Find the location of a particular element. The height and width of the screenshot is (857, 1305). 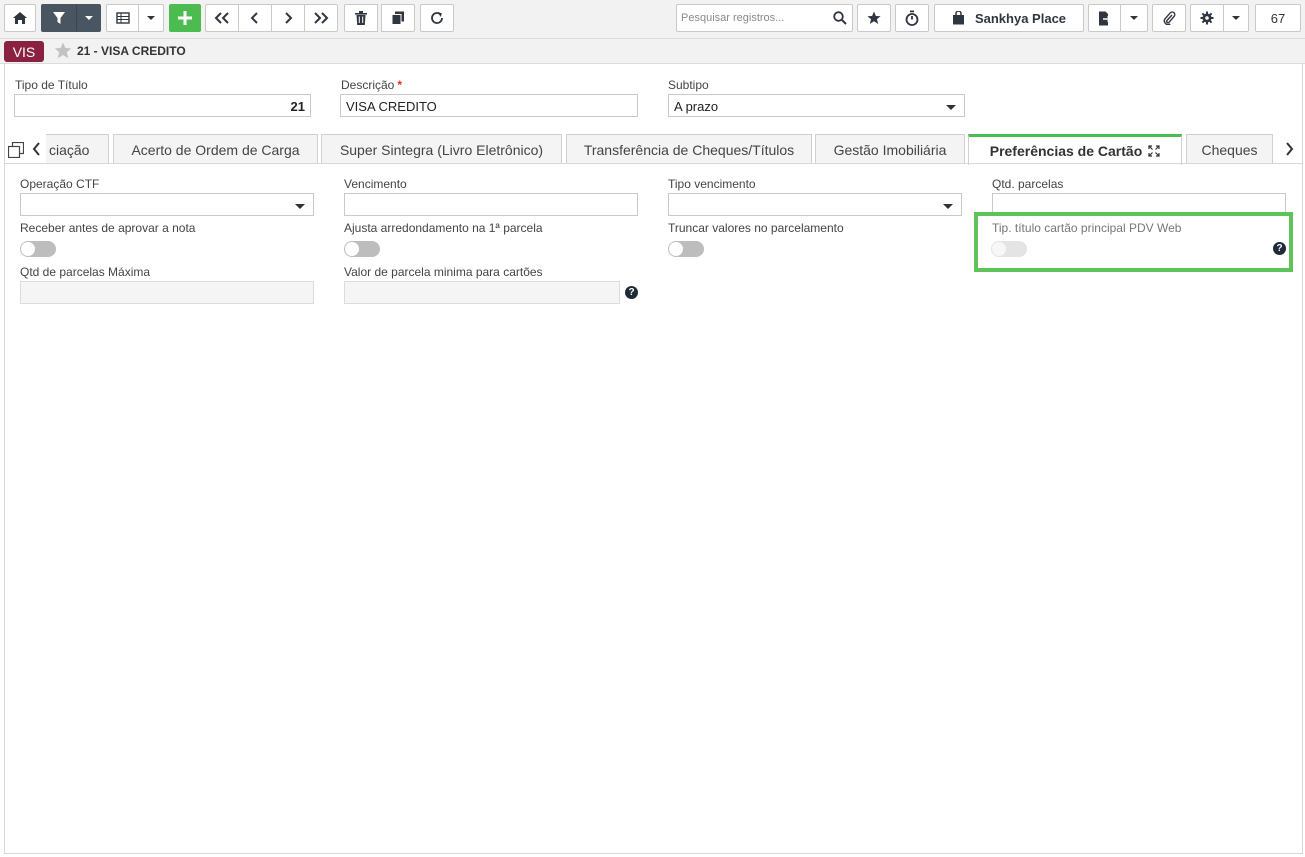

next-record-button is located at coordinates (288, 18).